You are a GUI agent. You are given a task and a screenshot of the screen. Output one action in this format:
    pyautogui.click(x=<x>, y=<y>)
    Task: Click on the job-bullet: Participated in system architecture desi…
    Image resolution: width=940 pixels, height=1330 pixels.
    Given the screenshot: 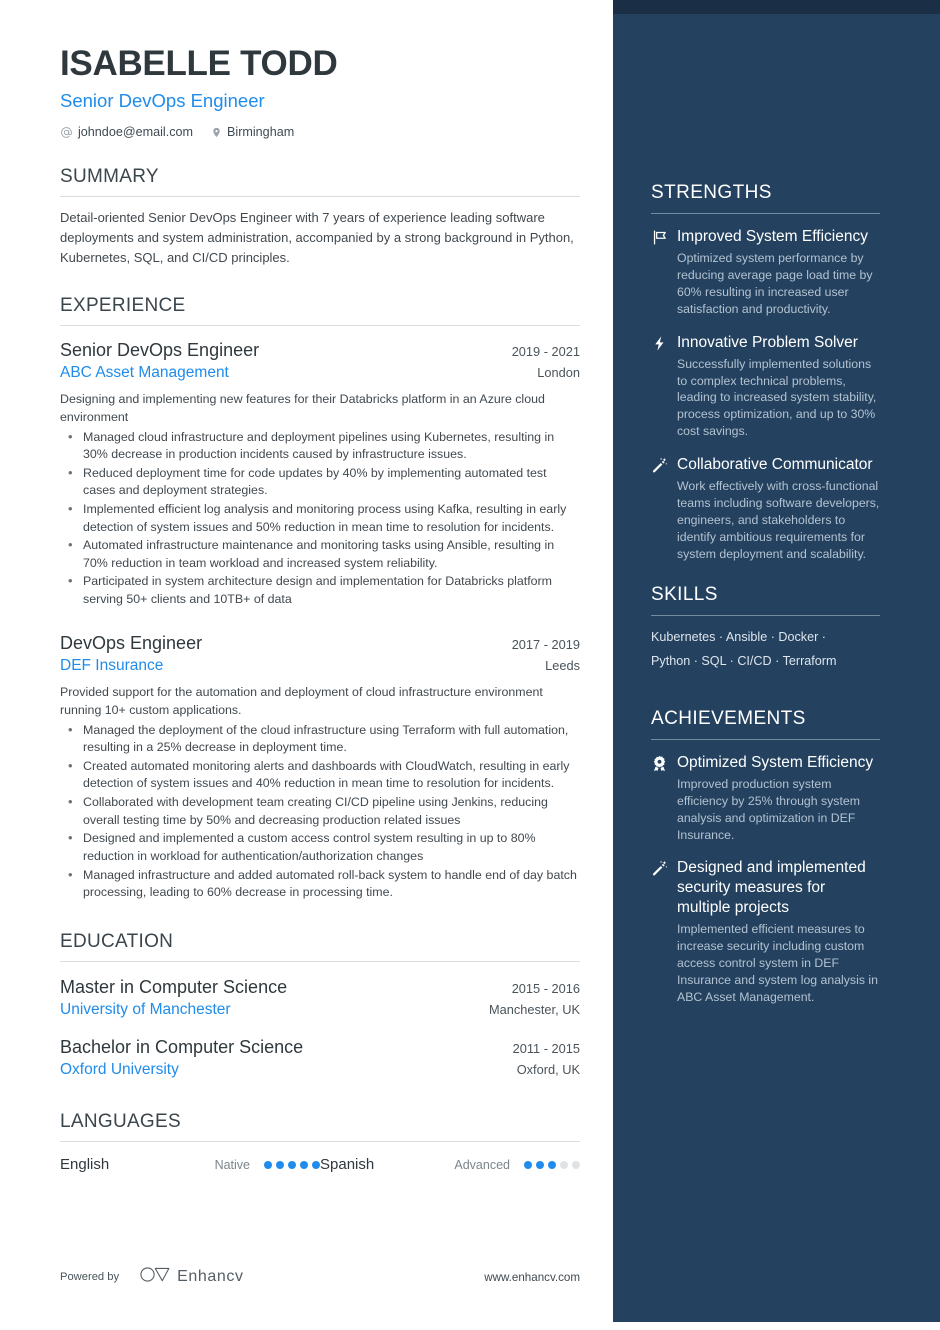 What is the action you would take?
    pyautogui.click(x=320, y=590)
    